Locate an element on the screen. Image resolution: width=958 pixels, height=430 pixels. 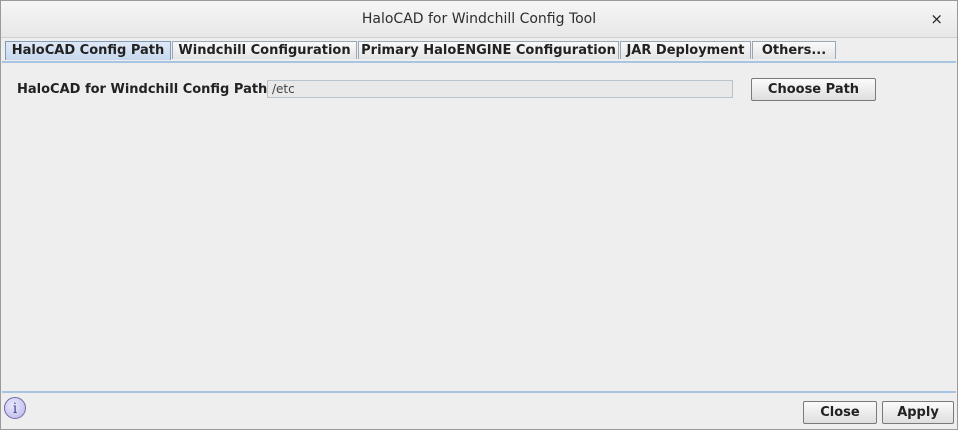
choose-path-button: Choose Path is located at coordinates (813, 89).